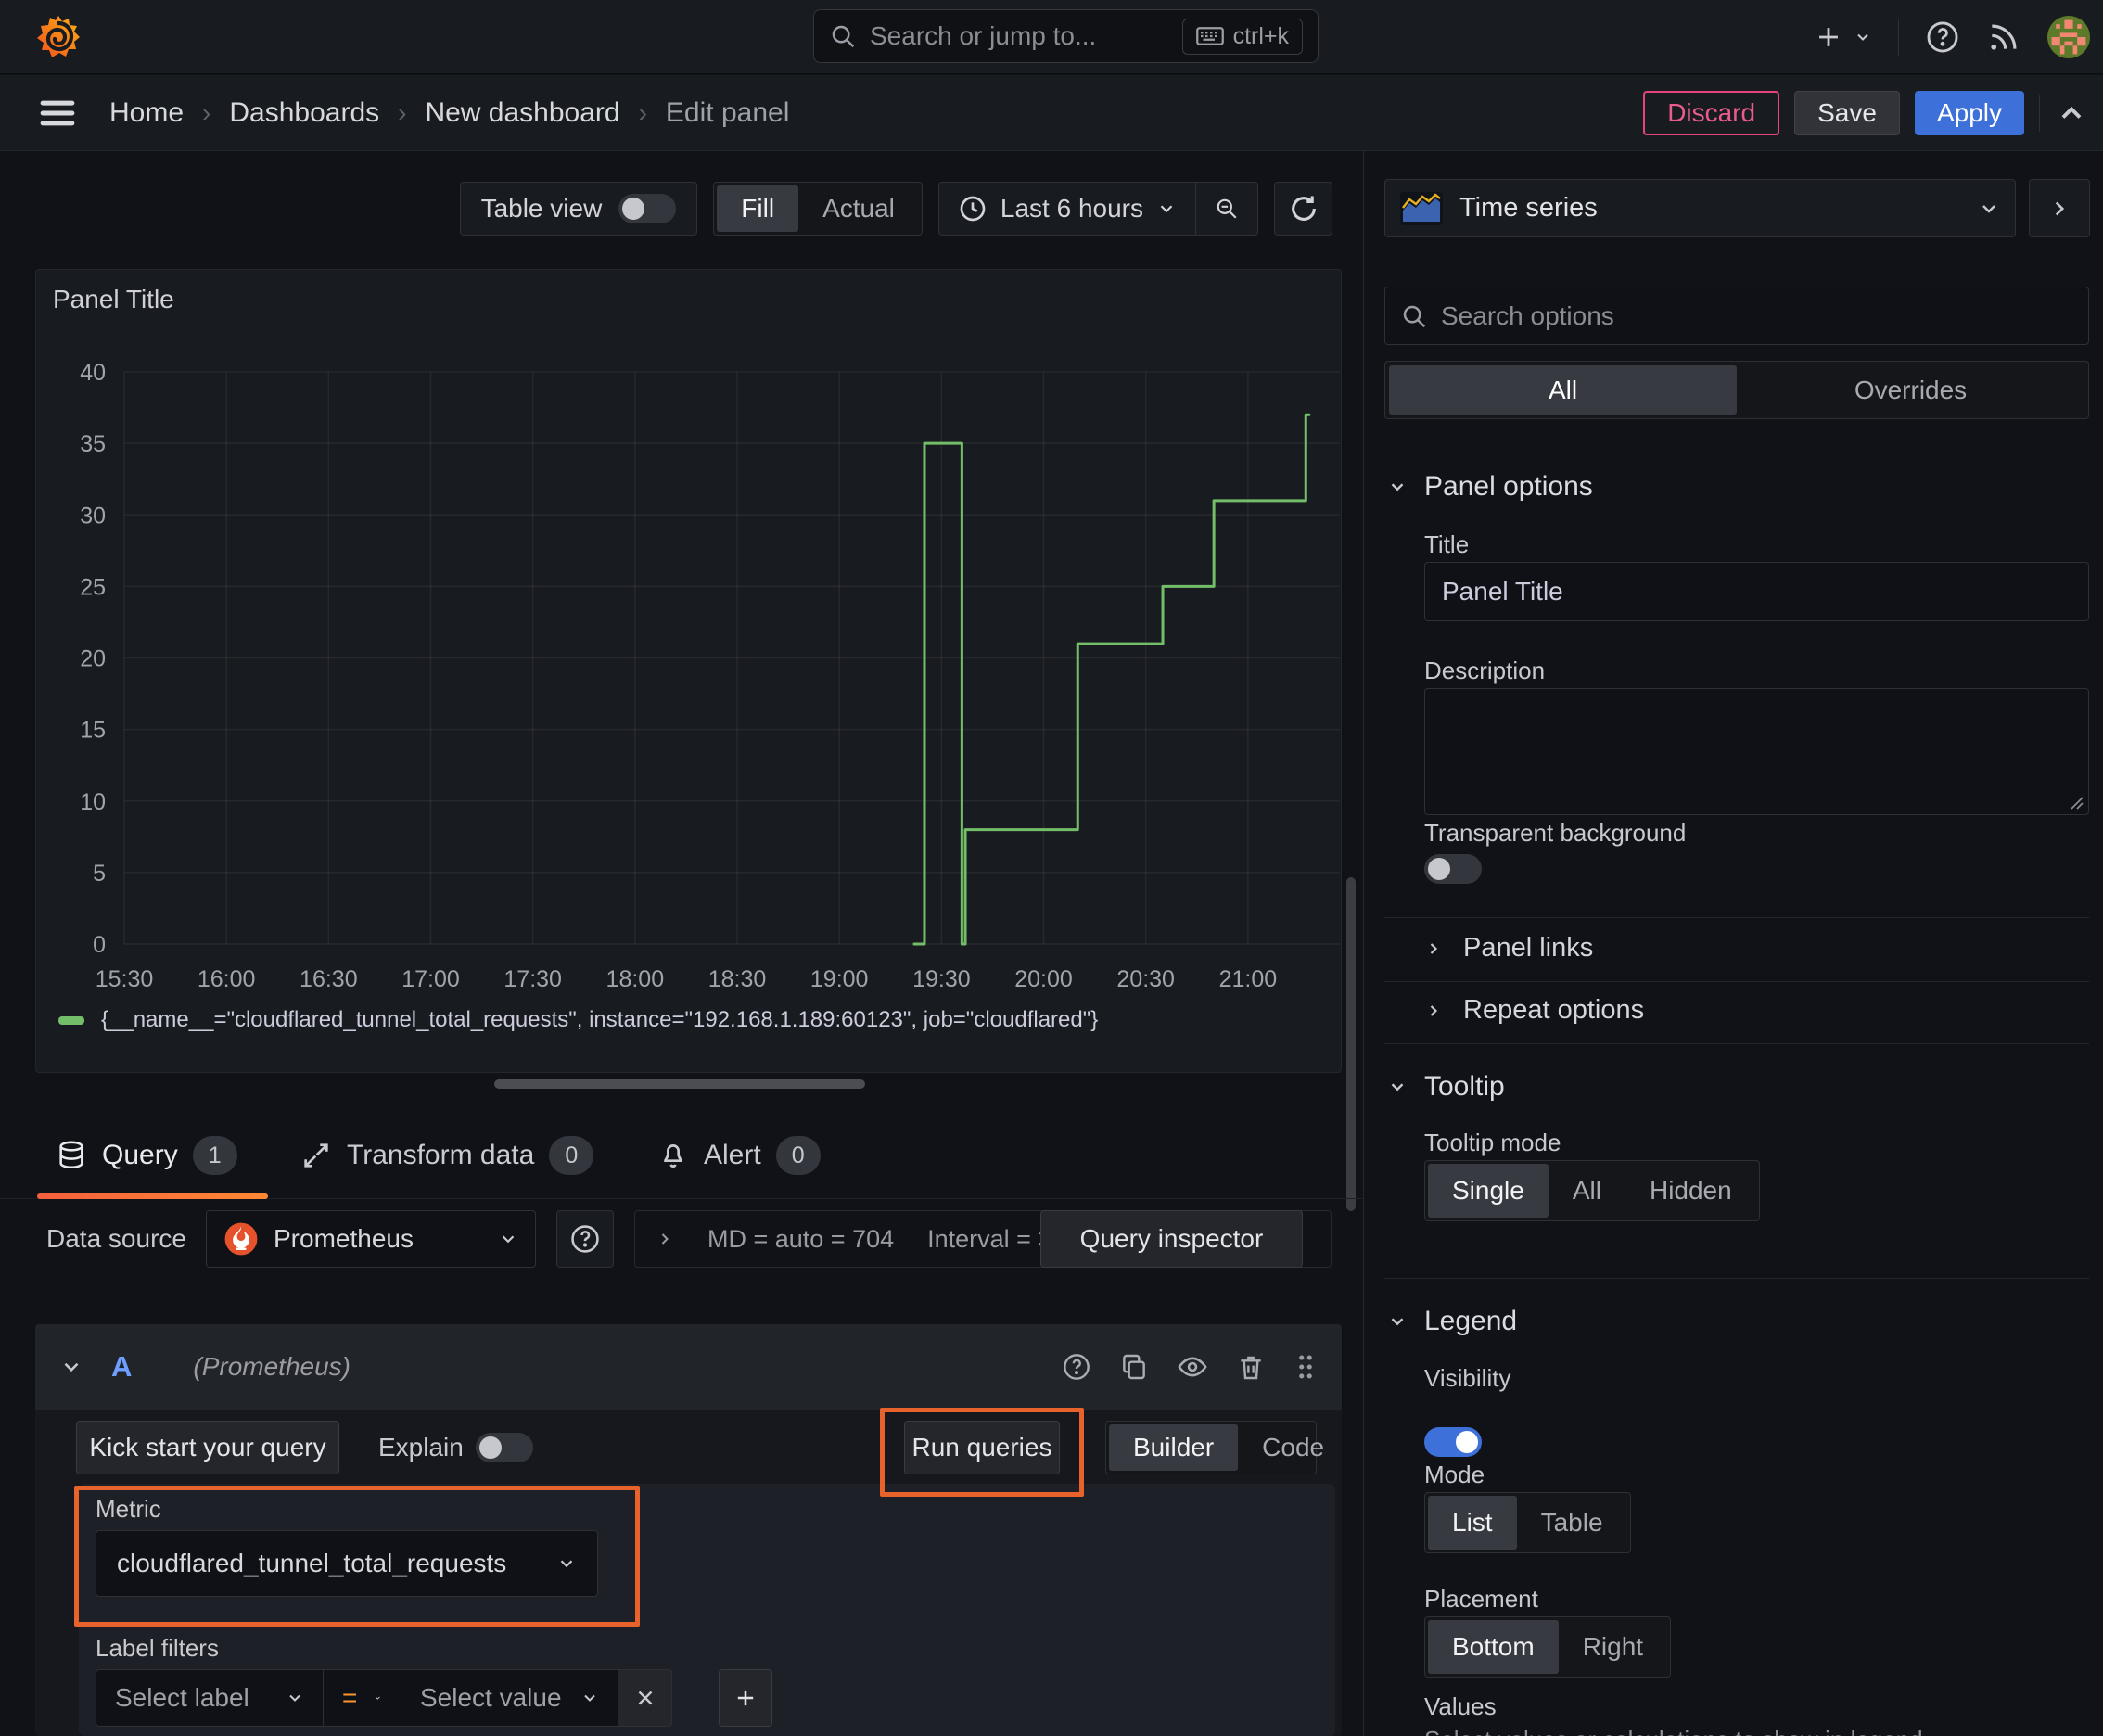 Image resolution: width=2103 pixels, height=1736 pixels. I want to click on query-row-header: A (Prometheus), so click(688, 1367).